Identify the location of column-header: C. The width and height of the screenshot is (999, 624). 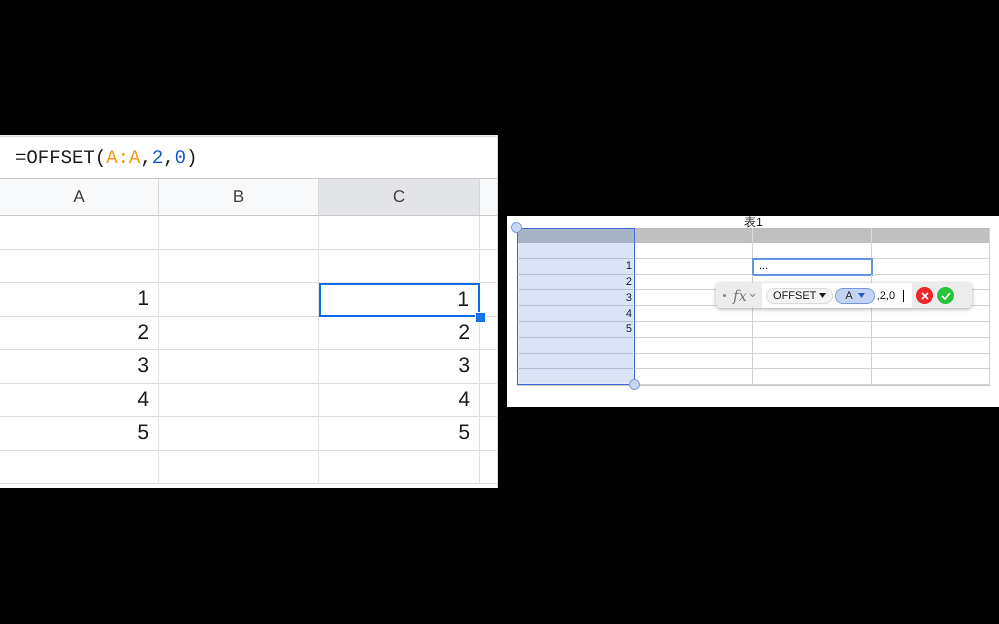
(399, 197).